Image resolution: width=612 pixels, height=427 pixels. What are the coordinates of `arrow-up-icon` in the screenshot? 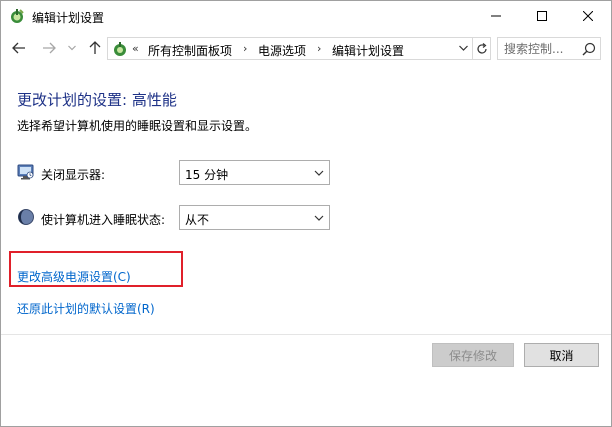 It's located at (95, 47).